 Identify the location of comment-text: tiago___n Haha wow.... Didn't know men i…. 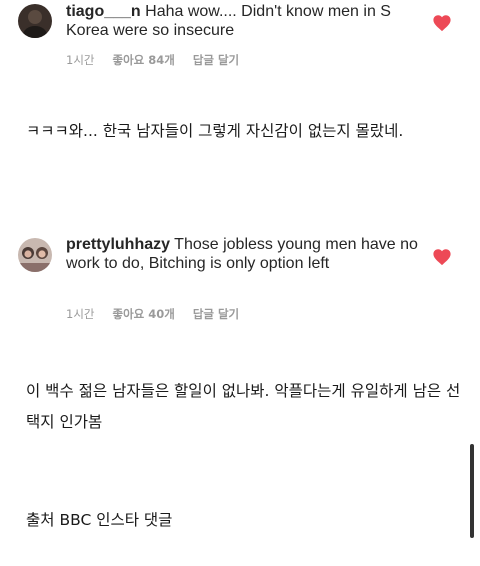
(246, 21).